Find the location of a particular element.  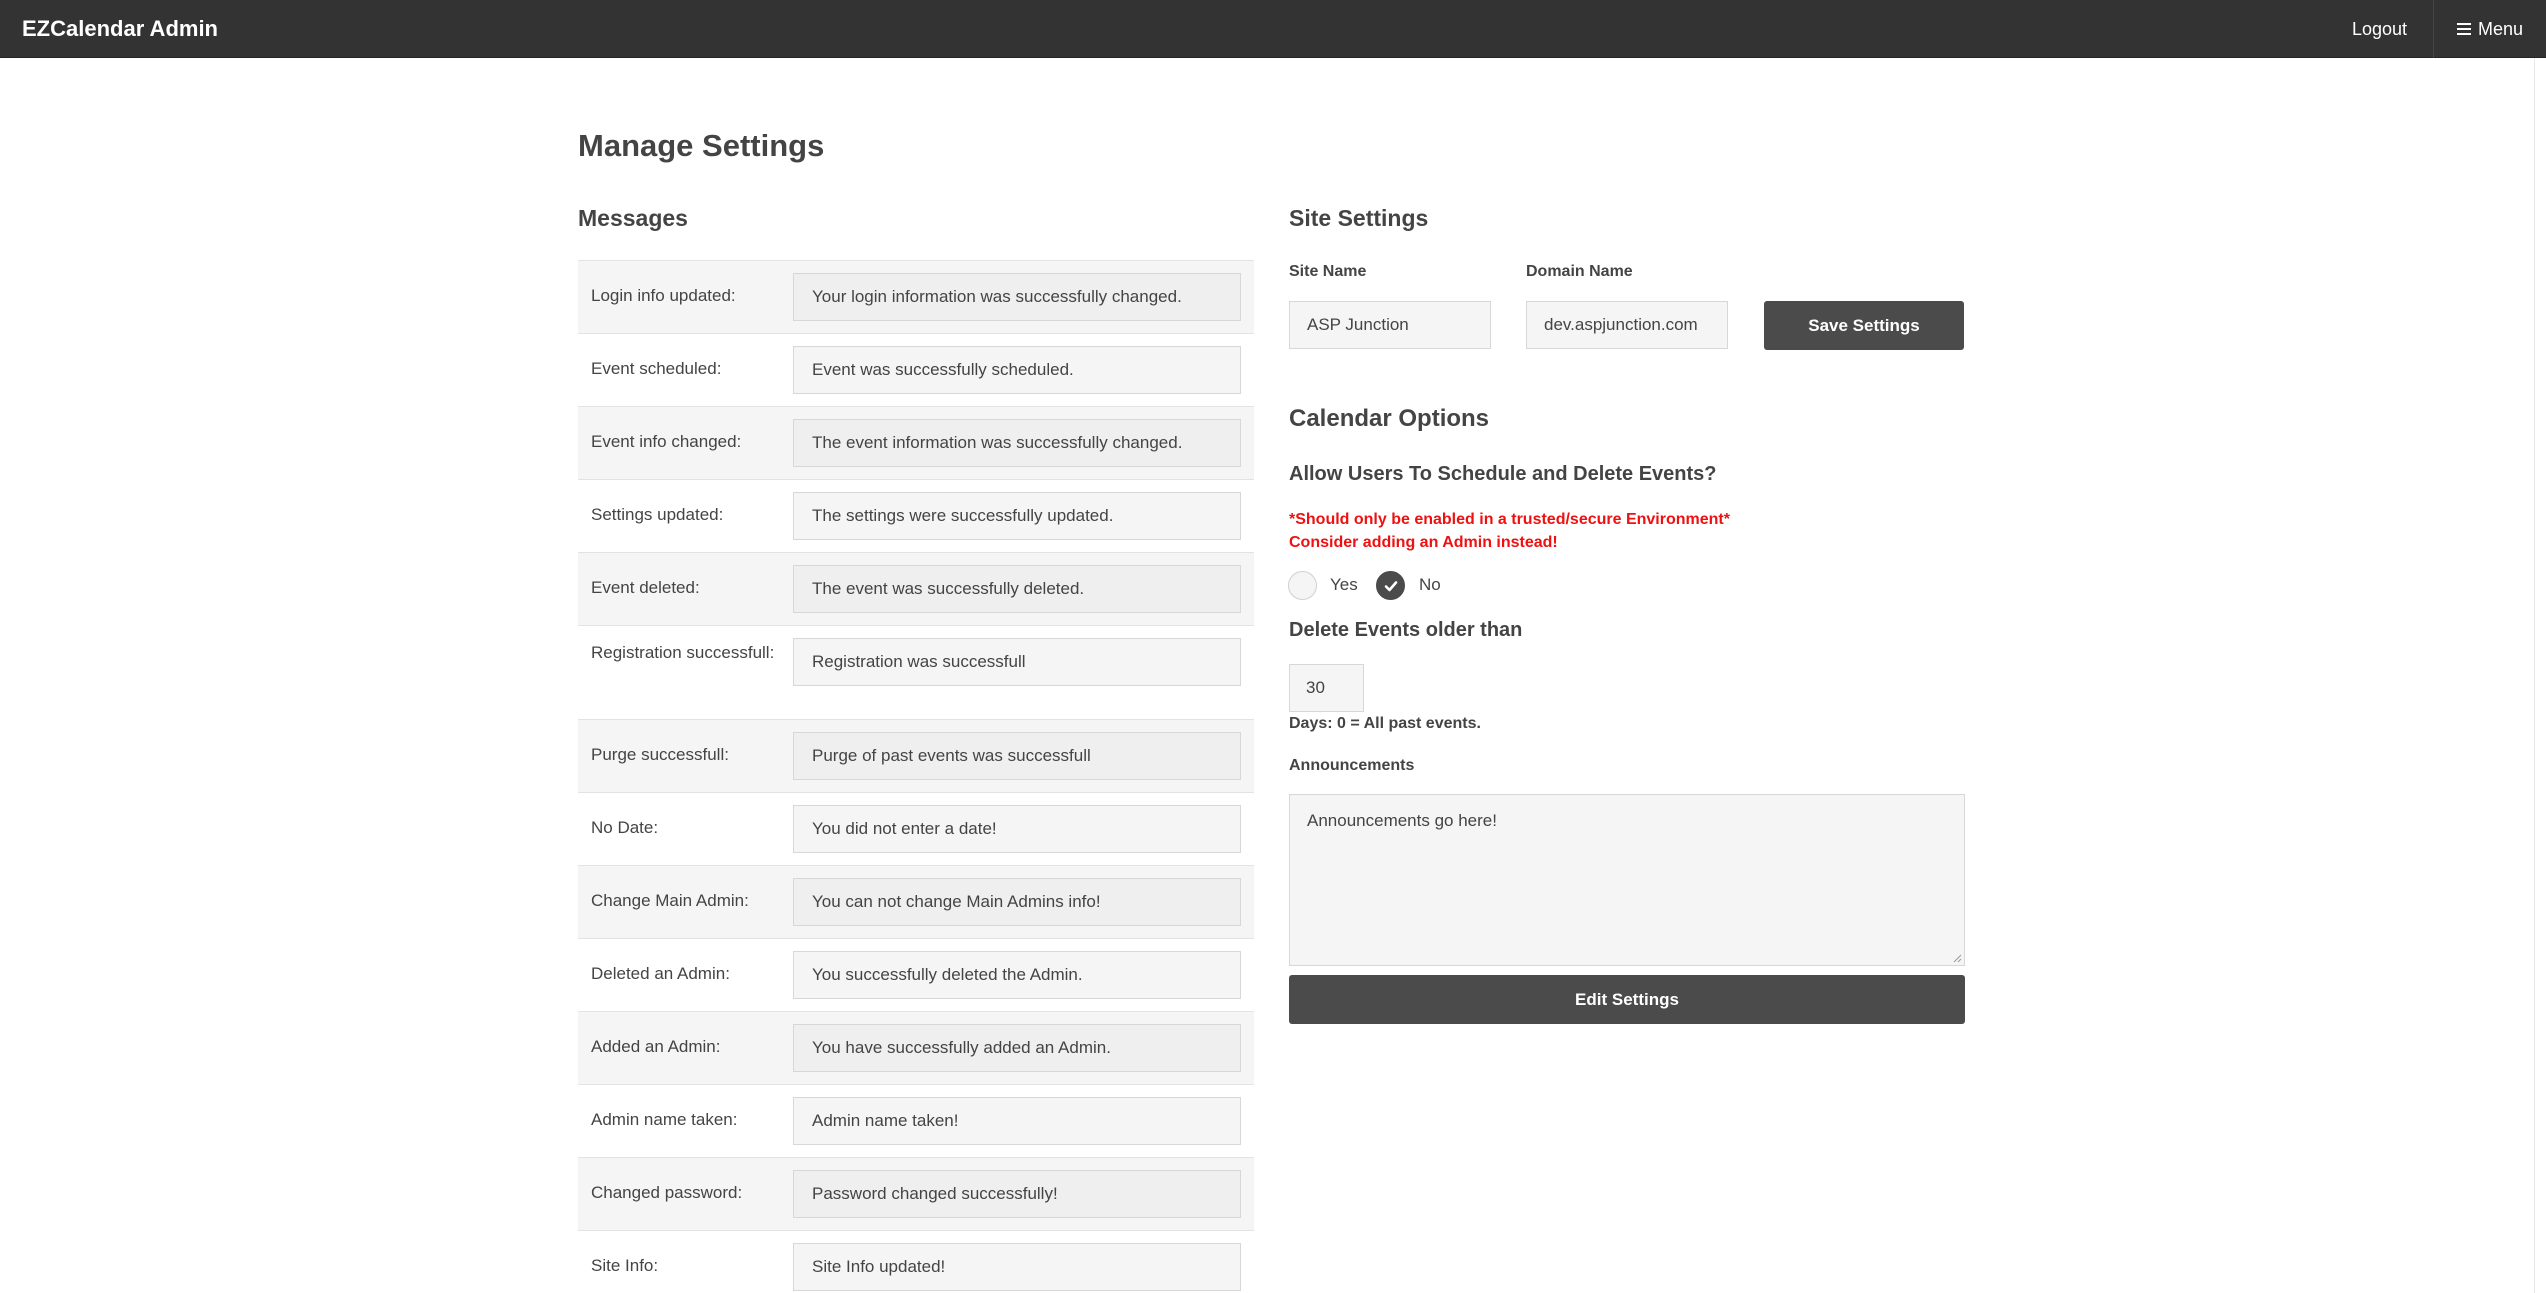

message-label: Registration successfull: is located at coordinates (683, 652).